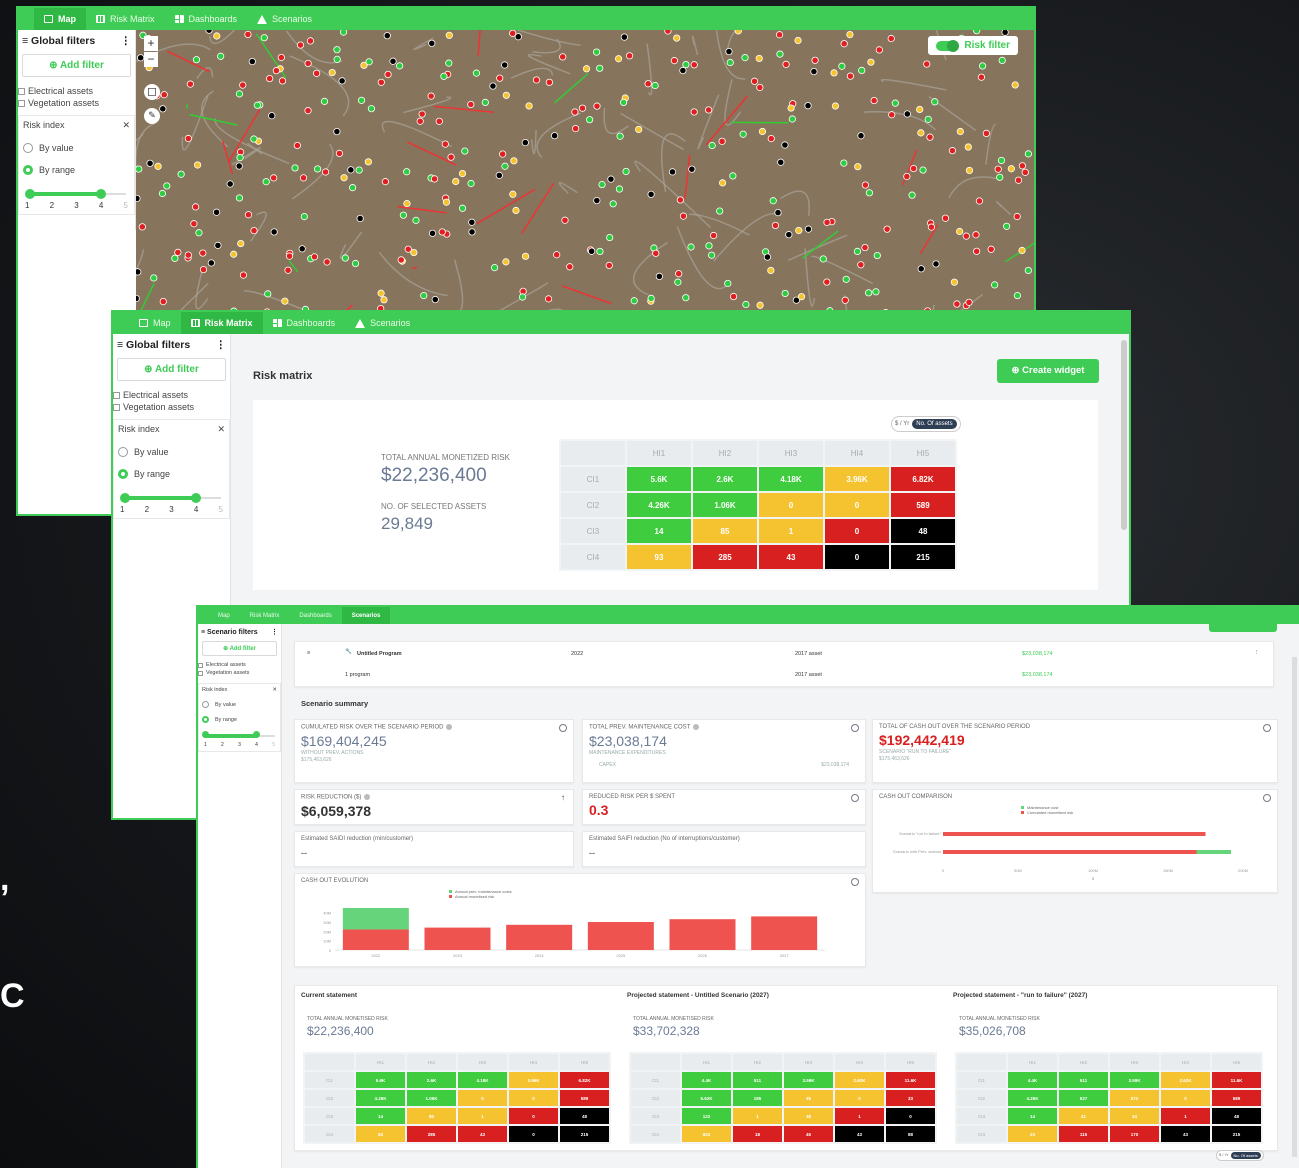 The image size is (1299, 1168). Describe the element at coordinates (857, 479) in the screenshot. I see `matrix-cell: 3.96K` at that location.